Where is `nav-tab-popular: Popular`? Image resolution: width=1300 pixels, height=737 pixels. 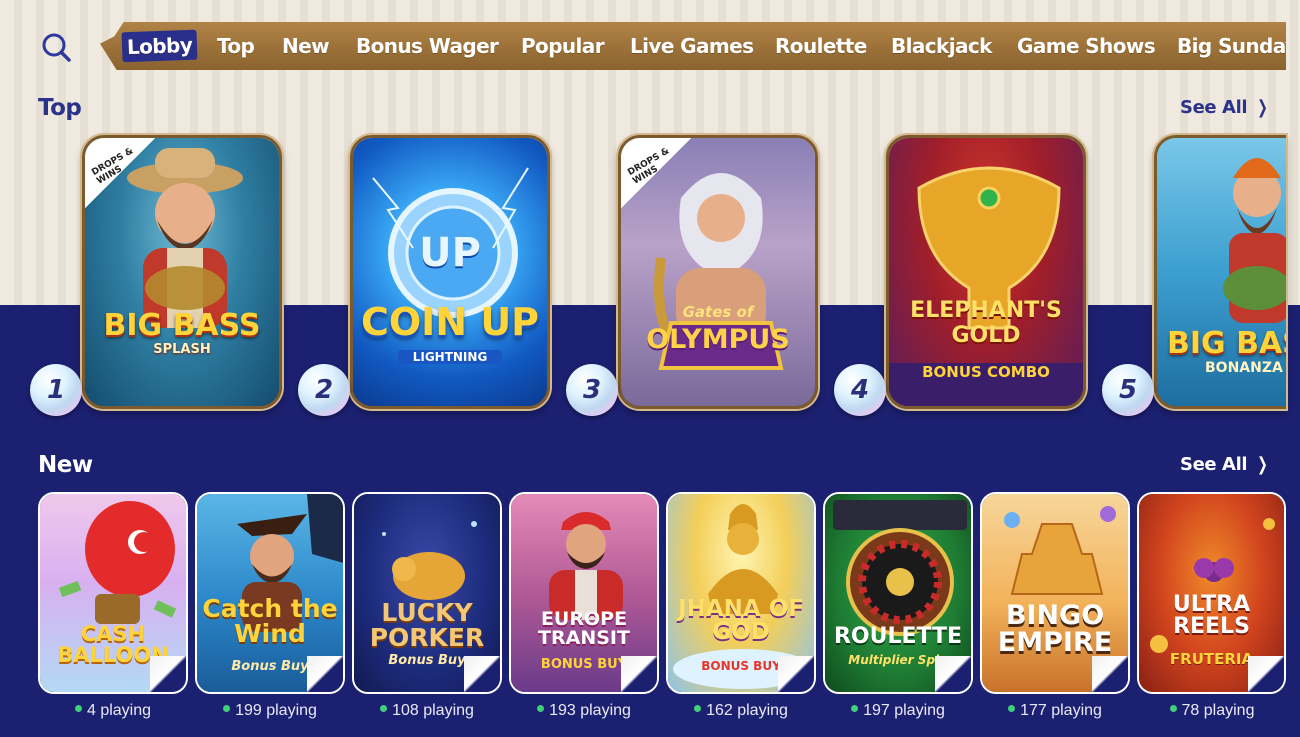
nav-tab-popular: Popular is located at coordinates (563, 46).